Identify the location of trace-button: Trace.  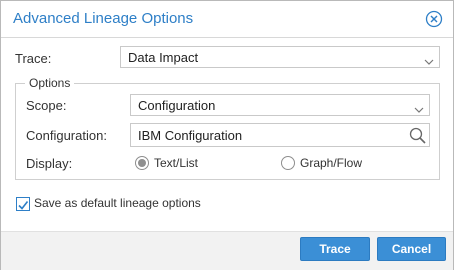
(335, 249).